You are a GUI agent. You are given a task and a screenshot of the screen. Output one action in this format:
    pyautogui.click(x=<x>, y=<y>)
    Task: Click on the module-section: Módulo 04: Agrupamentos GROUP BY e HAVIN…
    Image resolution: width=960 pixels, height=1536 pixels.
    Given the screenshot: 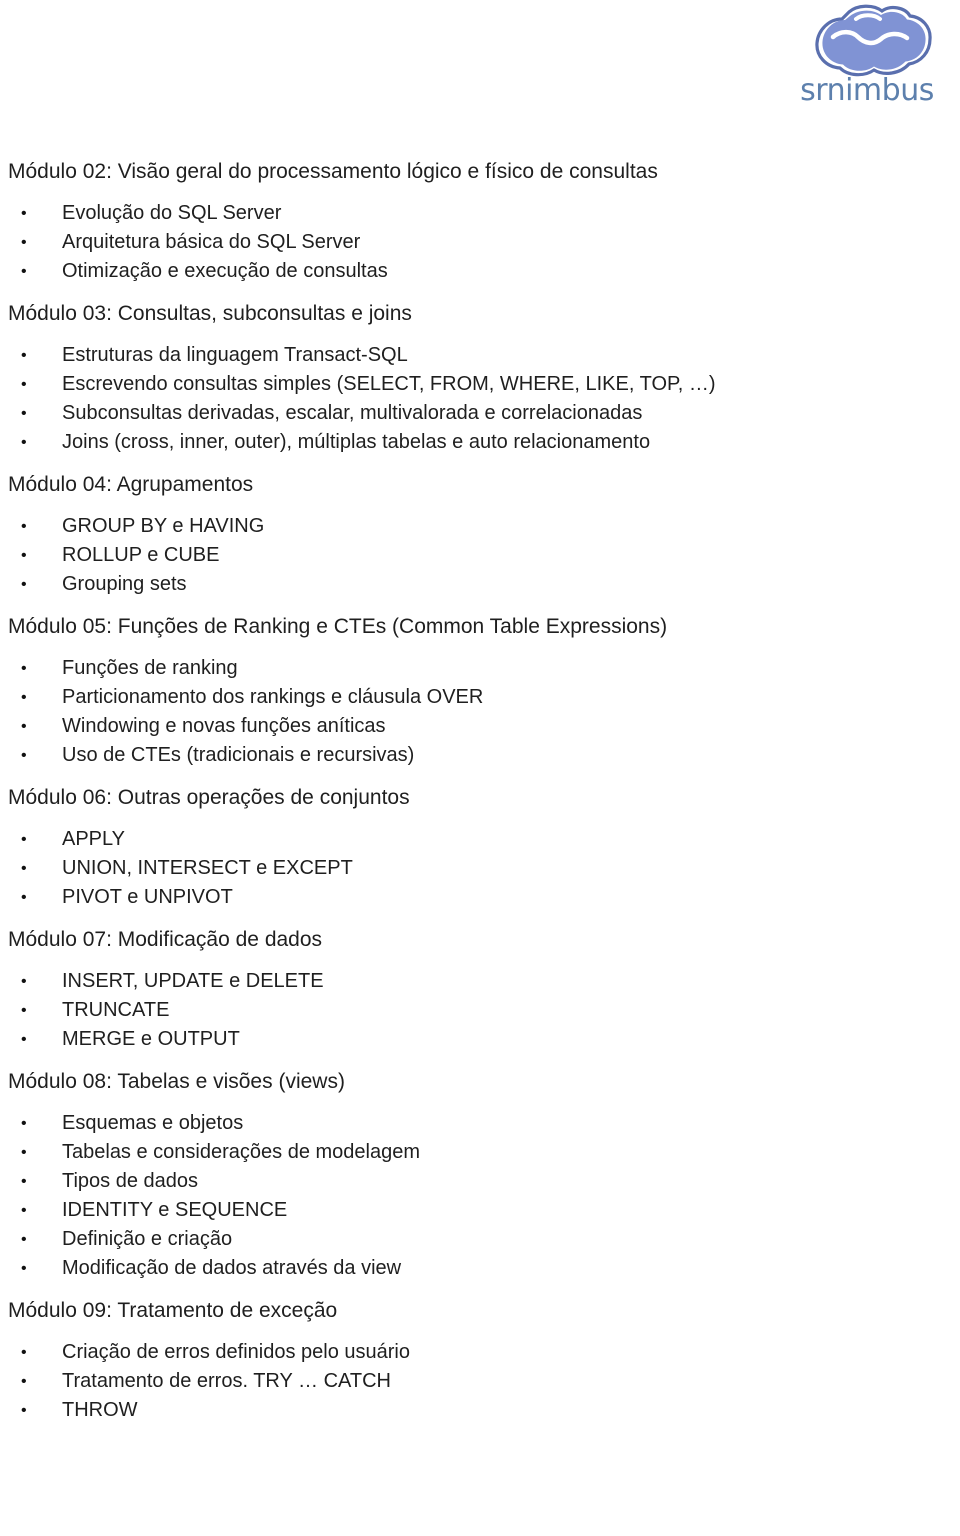 What is the action you would take?
    pyautogui.click(x=480, y=528)
    